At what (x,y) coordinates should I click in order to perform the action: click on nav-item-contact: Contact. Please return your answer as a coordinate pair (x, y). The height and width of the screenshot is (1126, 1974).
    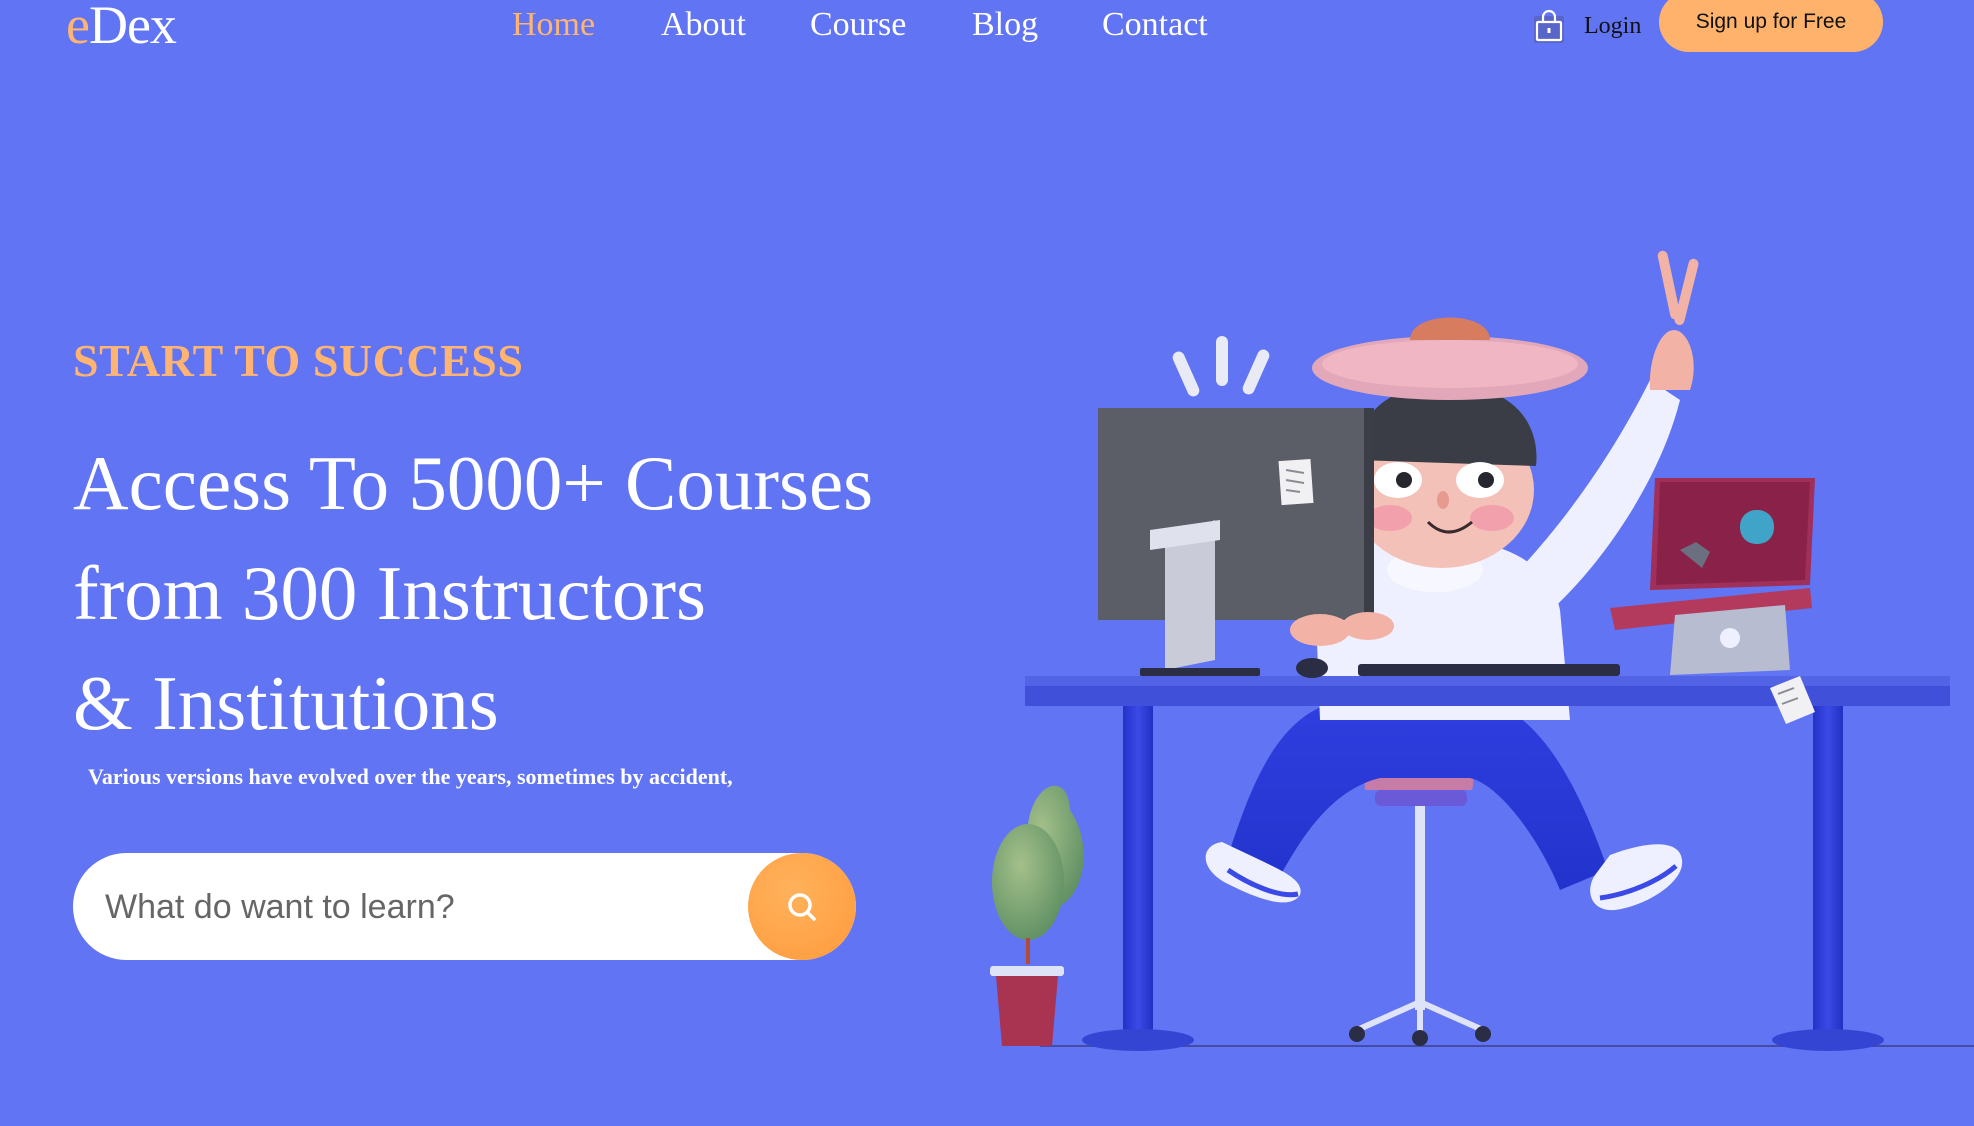
    Looking at the image, I should click on (1155, 25).